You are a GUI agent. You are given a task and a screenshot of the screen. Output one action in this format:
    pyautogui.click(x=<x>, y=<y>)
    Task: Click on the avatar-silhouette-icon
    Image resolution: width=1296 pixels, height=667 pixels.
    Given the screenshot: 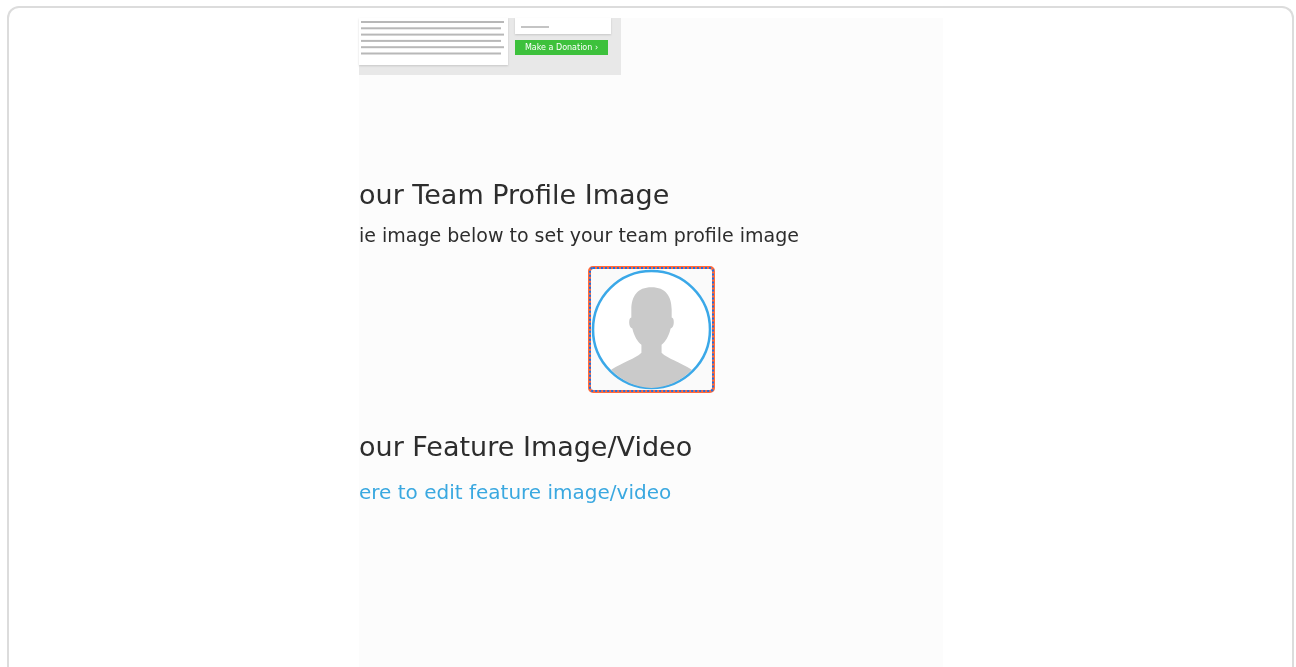 What is the action you would take?
    pyautogui.click(x=651, y=329)
    